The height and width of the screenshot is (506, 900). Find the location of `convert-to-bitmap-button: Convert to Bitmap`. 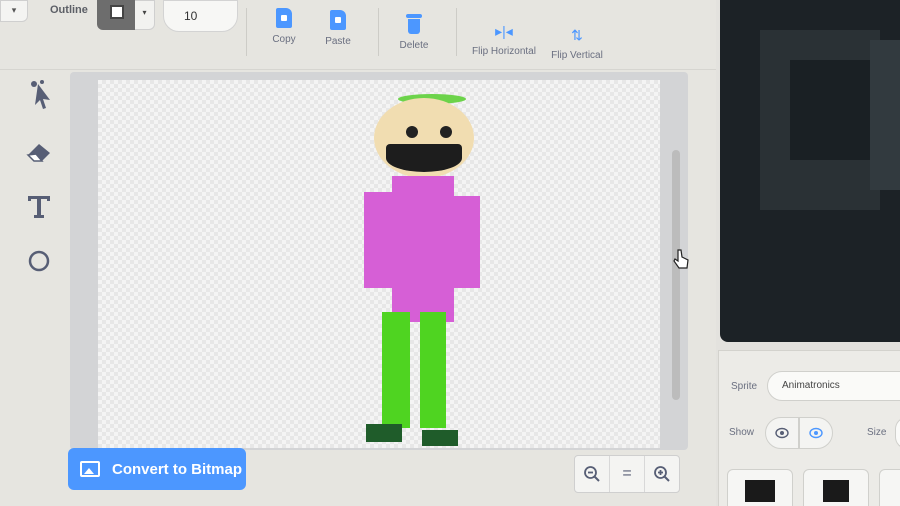

convert-to-bitmap-button: Convert to Bitmap is located at coordinates (157, 469).